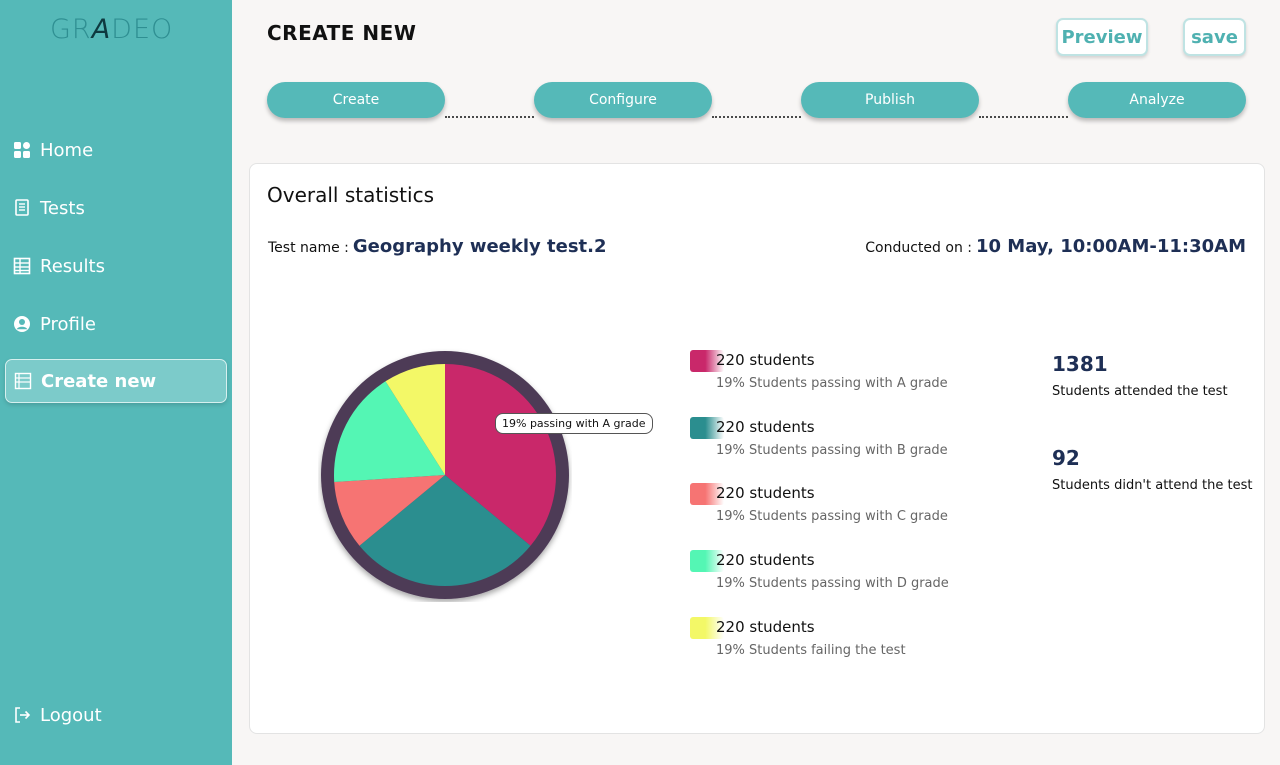 This screenshot has width=1280, height=765. I want to click on grid-icon, so click(22, 150).